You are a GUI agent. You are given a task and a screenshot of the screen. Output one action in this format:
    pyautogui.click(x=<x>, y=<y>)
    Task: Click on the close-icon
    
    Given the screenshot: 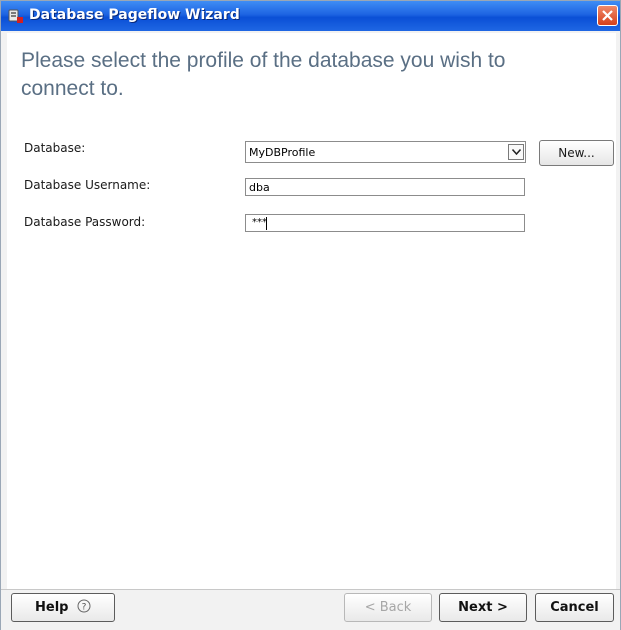 What is the action you would take?
    pyautogui.click(x=607, y=15)
    